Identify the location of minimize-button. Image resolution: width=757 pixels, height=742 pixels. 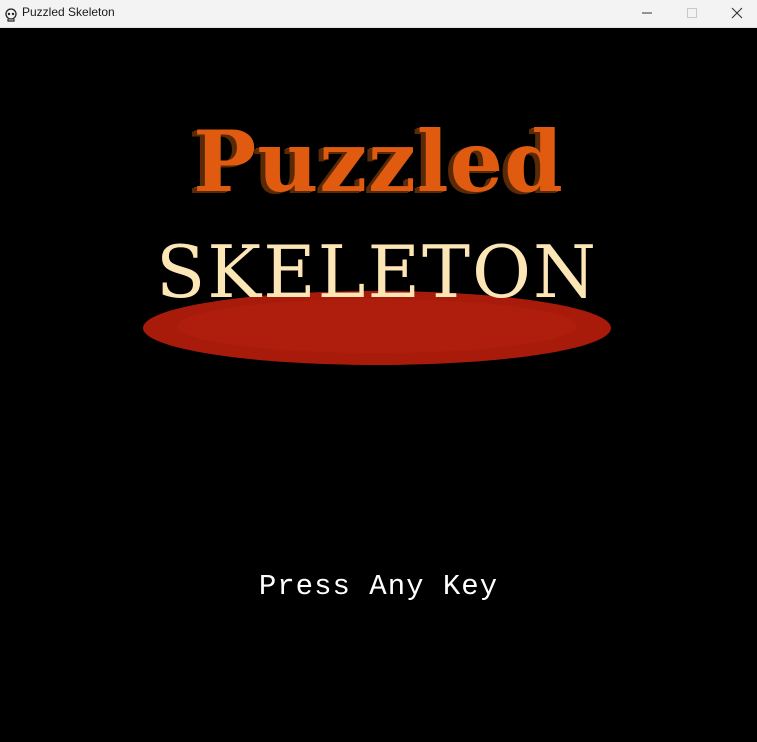
(647, 13).